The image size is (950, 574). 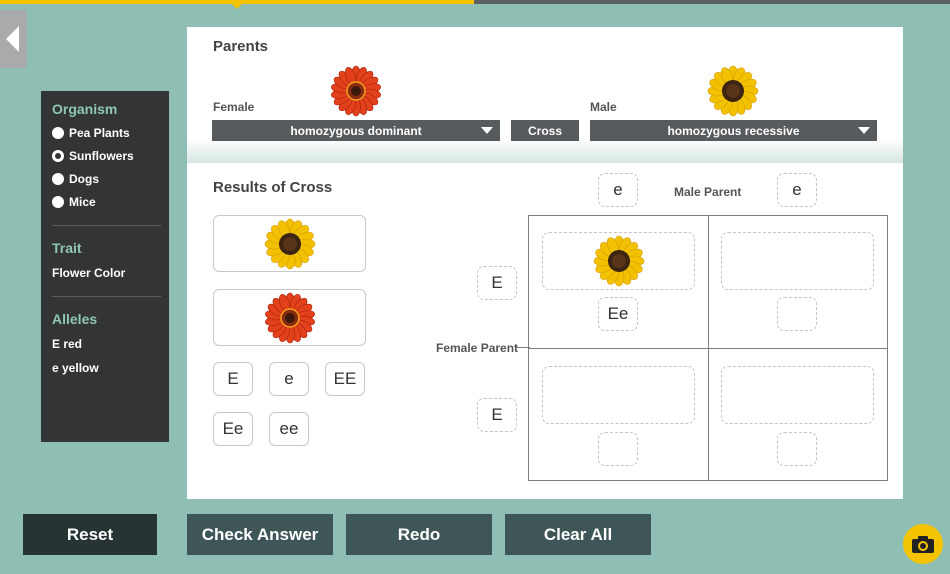 I want to click on organism-option-pea-plants: Pea Plants, so click(x=106, y=133).